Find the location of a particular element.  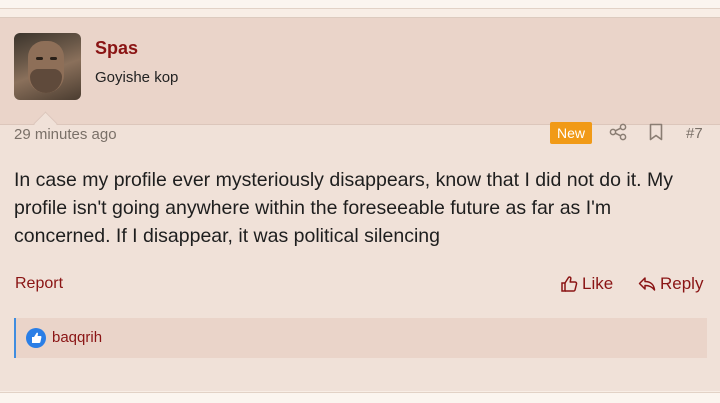

report-link: Report is located at coordinates (39, 284).